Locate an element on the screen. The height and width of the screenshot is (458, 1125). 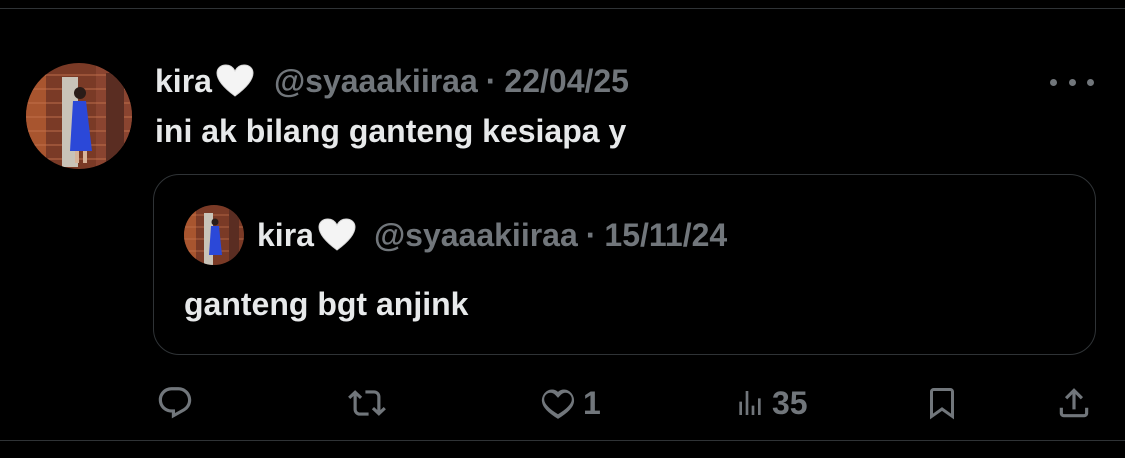
retweet-button is located at coordinates (367, 403).